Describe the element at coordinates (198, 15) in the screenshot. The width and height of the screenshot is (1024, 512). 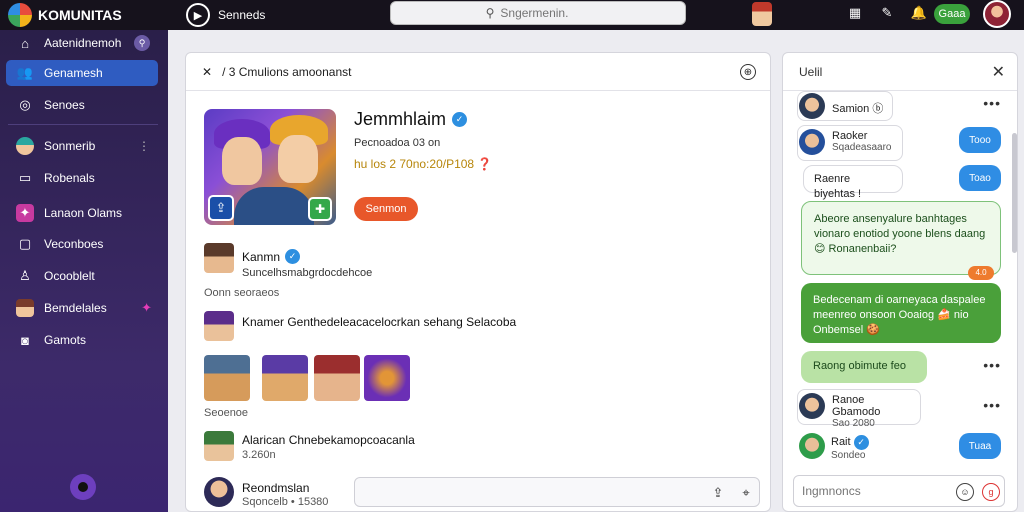
I see `play-icon: ▶` at that location.